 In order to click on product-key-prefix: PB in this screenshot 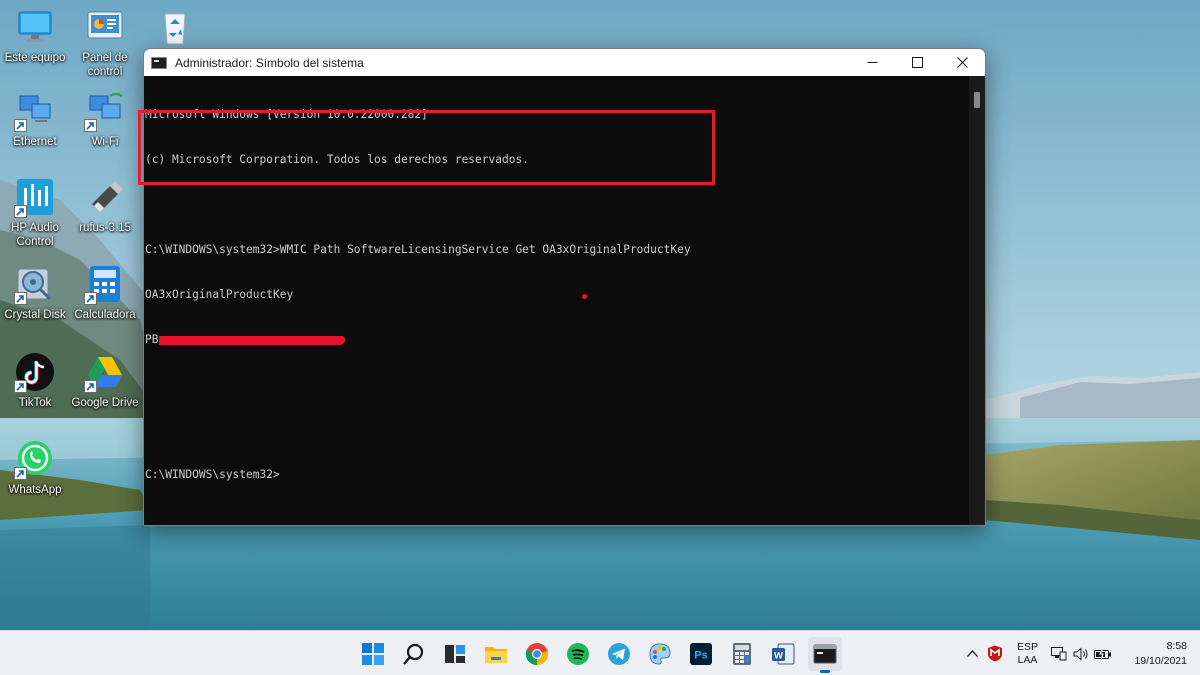, I will do `click(152, 339)`.